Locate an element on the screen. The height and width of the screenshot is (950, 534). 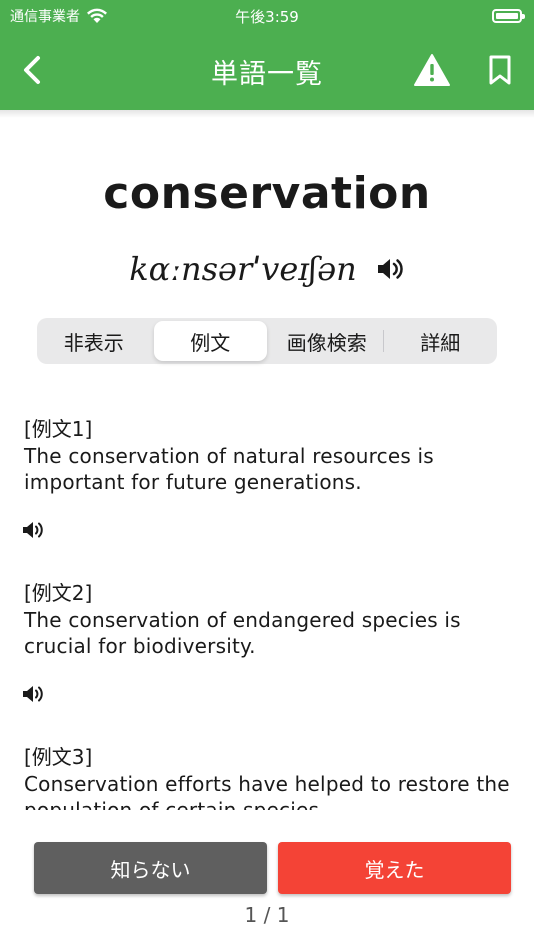
tab-image-search: 画像検索 is located at coordinates (327, 341).